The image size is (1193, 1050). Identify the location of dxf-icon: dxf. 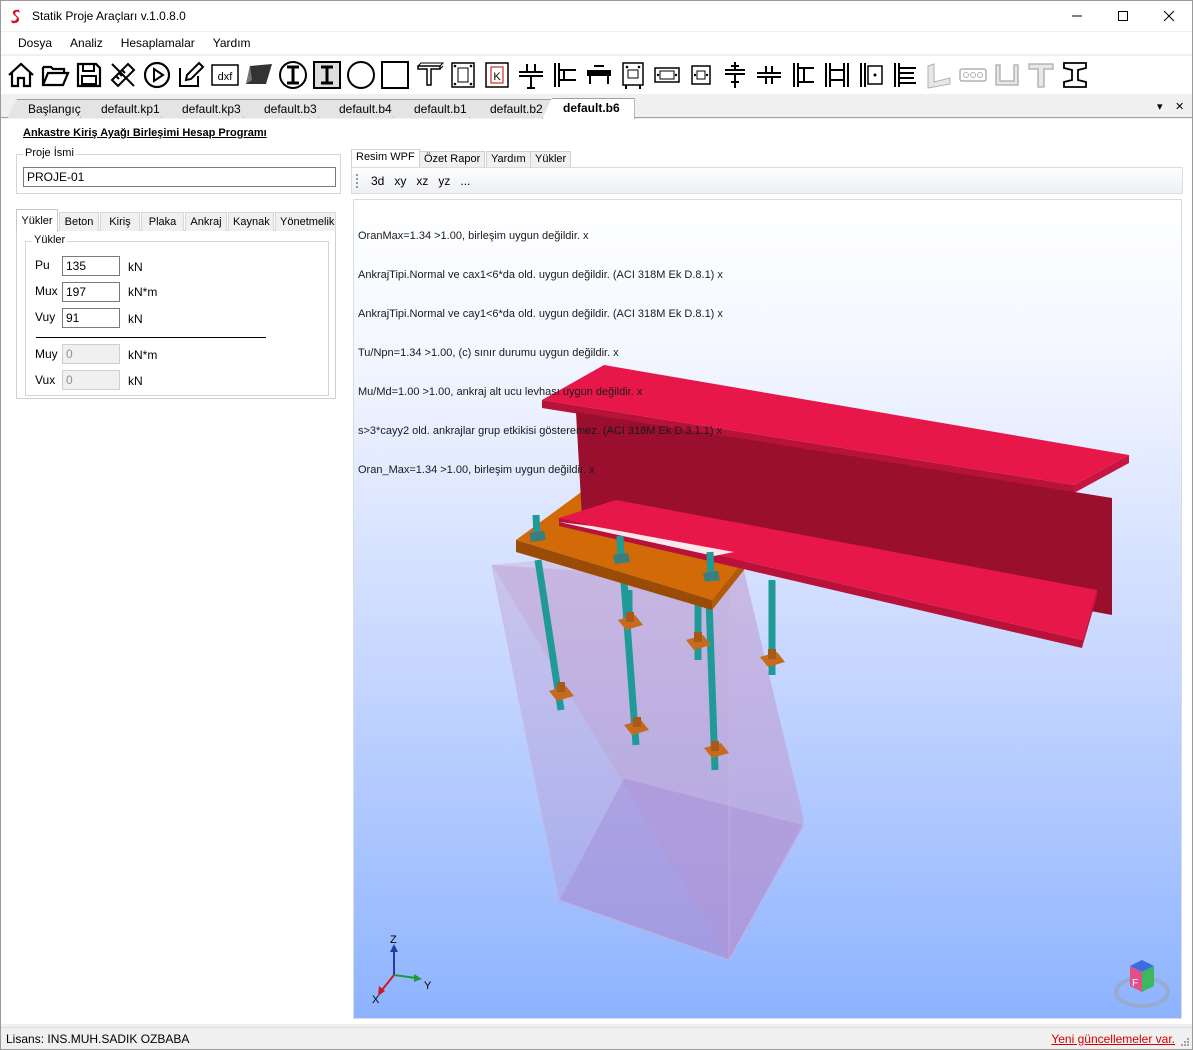
(225, 75).